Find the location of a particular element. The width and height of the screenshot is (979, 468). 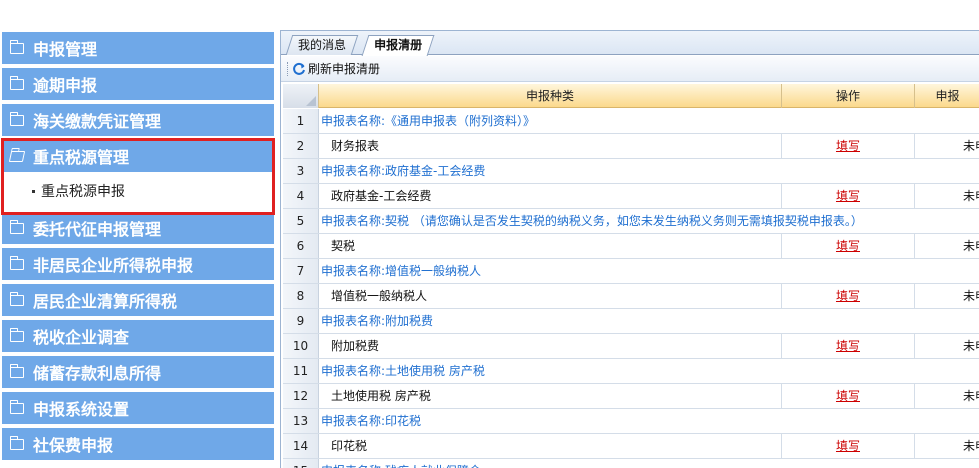

sidebar-item-label: 税收企业调查 is located at coordinates (81, 337).